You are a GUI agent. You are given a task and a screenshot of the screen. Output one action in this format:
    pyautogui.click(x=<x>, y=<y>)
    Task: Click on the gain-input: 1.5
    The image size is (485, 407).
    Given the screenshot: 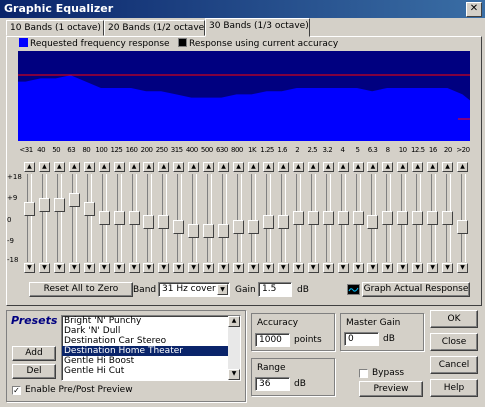 What is the action you would take?
    pyautogui.click(x=275, y=289)
    